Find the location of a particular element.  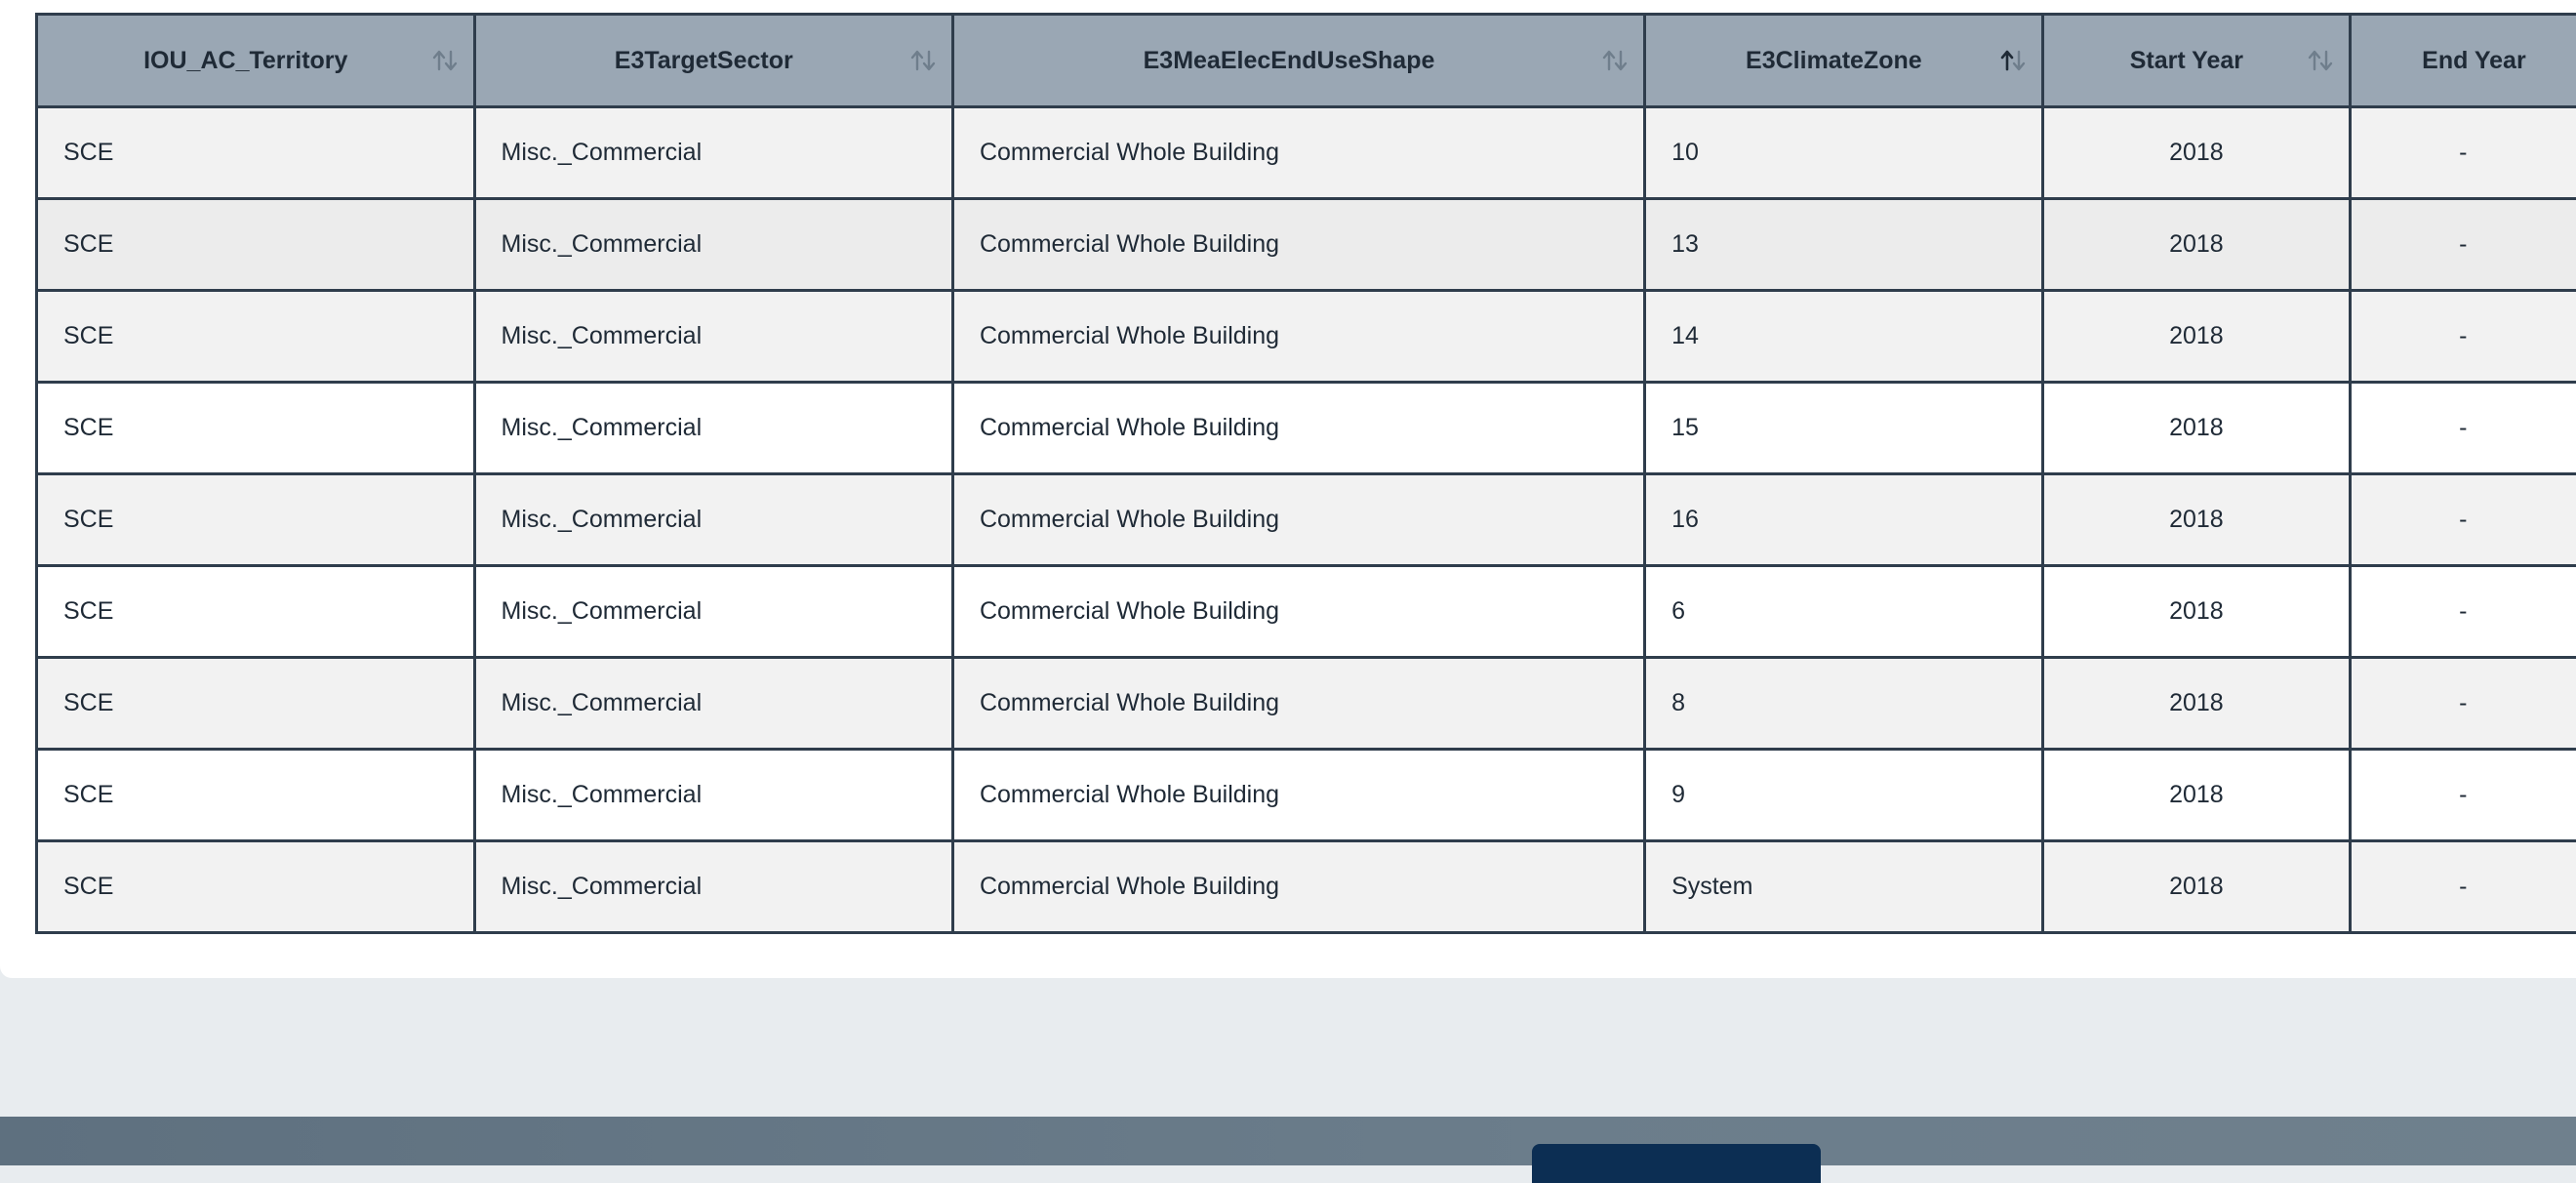

column-header-label: IOU_AC_Territory is located at coordinates (245, 61).